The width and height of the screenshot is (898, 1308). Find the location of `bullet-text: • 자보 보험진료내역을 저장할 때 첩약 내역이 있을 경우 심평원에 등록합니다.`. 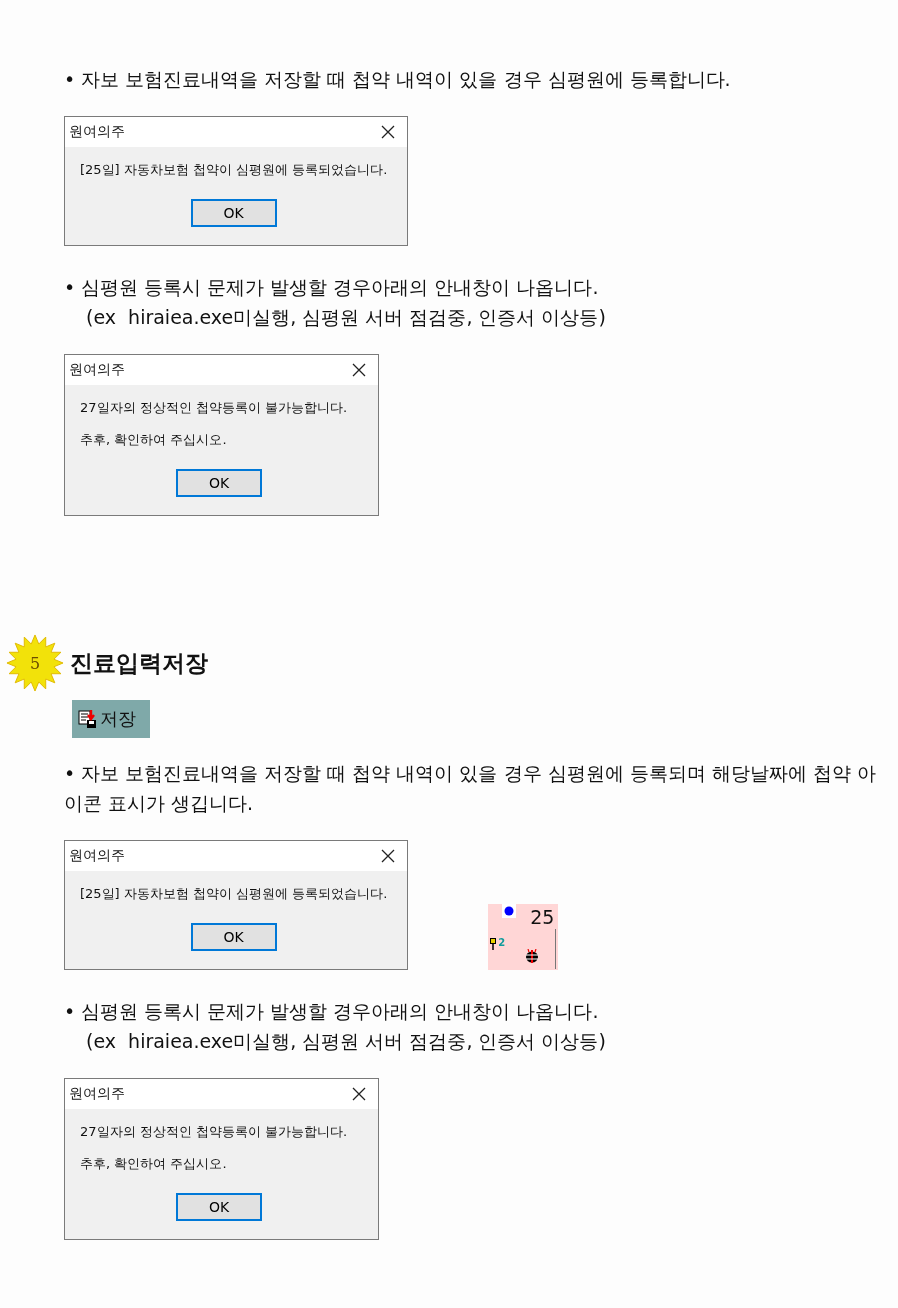

bullet-text: • 자보 보험진료내역을 저장할 때 첩약 내역이 있을 경우 심평원에 등록합니다. is located at coordinates (398, 79).